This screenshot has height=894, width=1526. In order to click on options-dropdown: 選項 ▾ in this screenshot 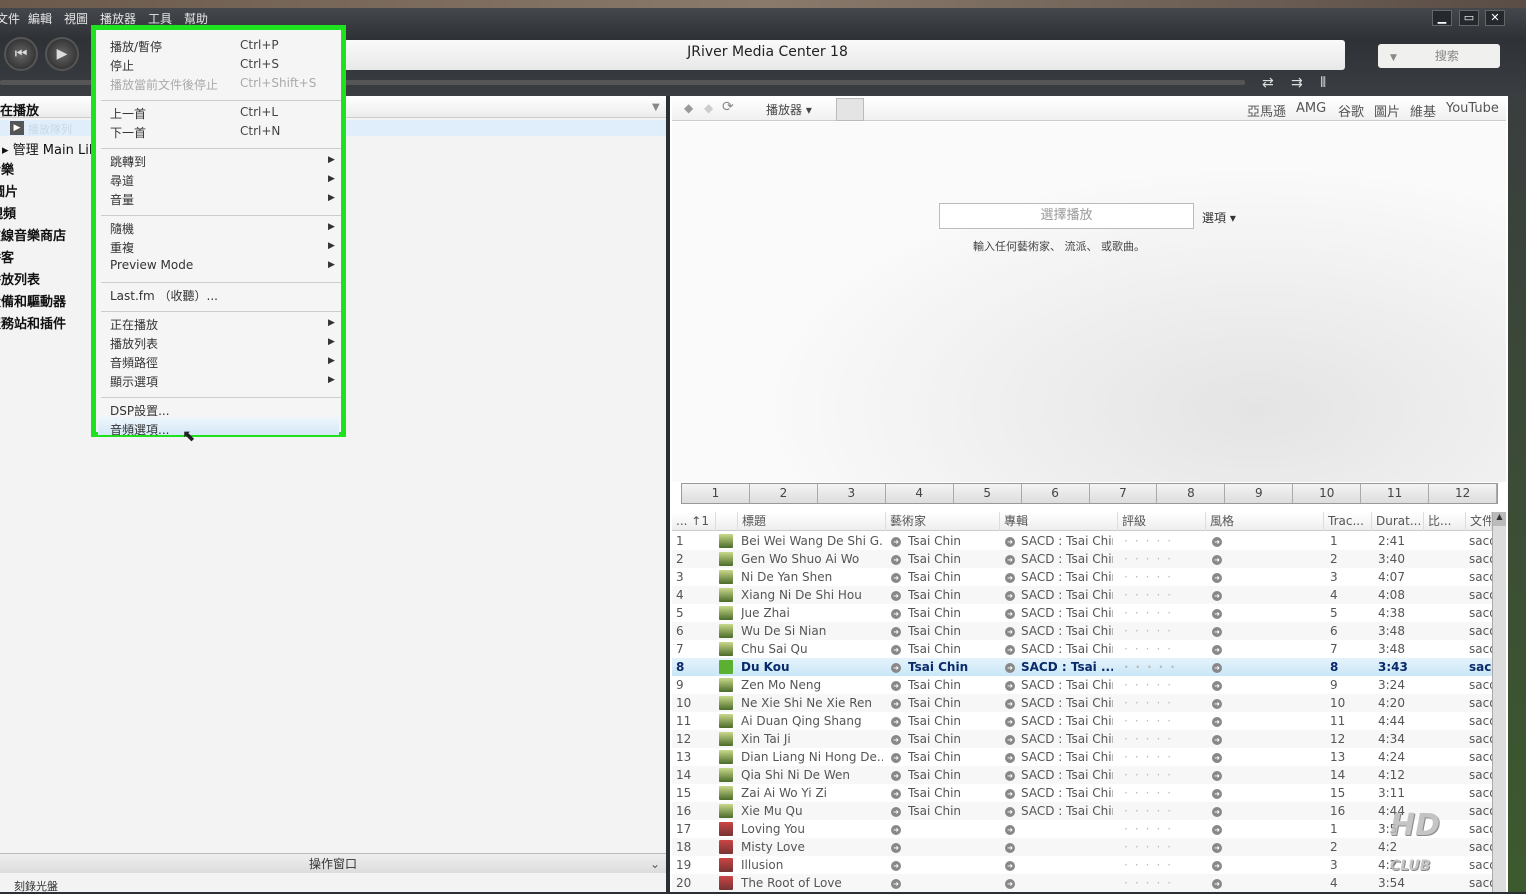, I will do `click(1219, 217)`.